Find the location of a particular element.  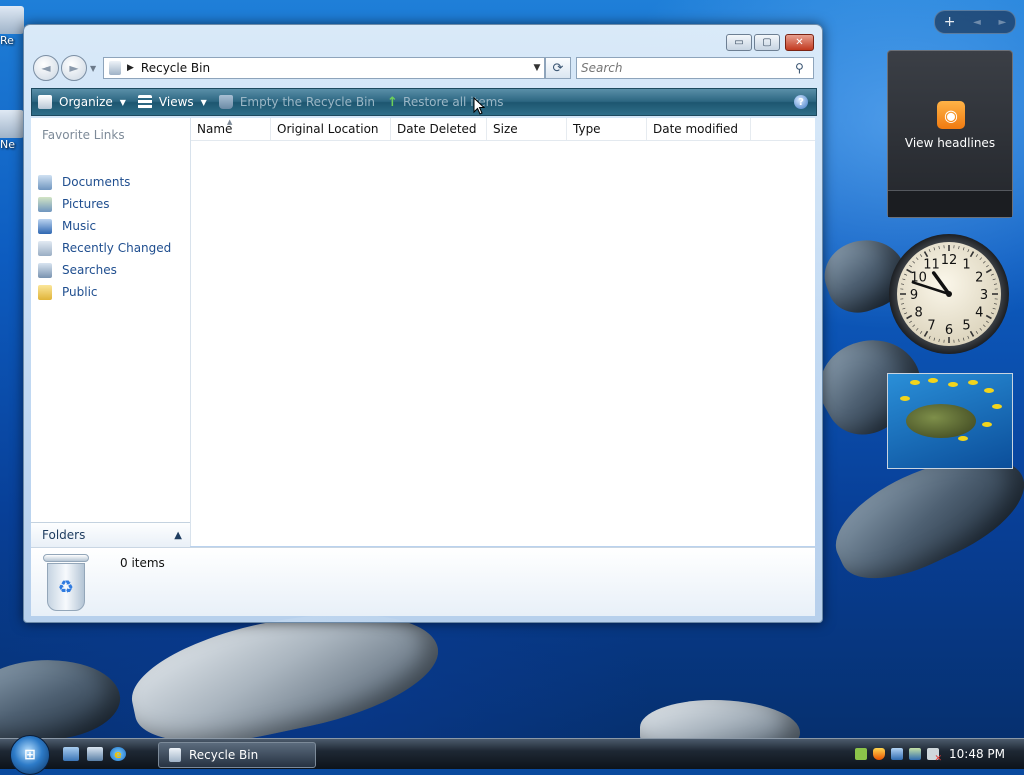

close-button: ✕ is located at coordinates (799, 42).